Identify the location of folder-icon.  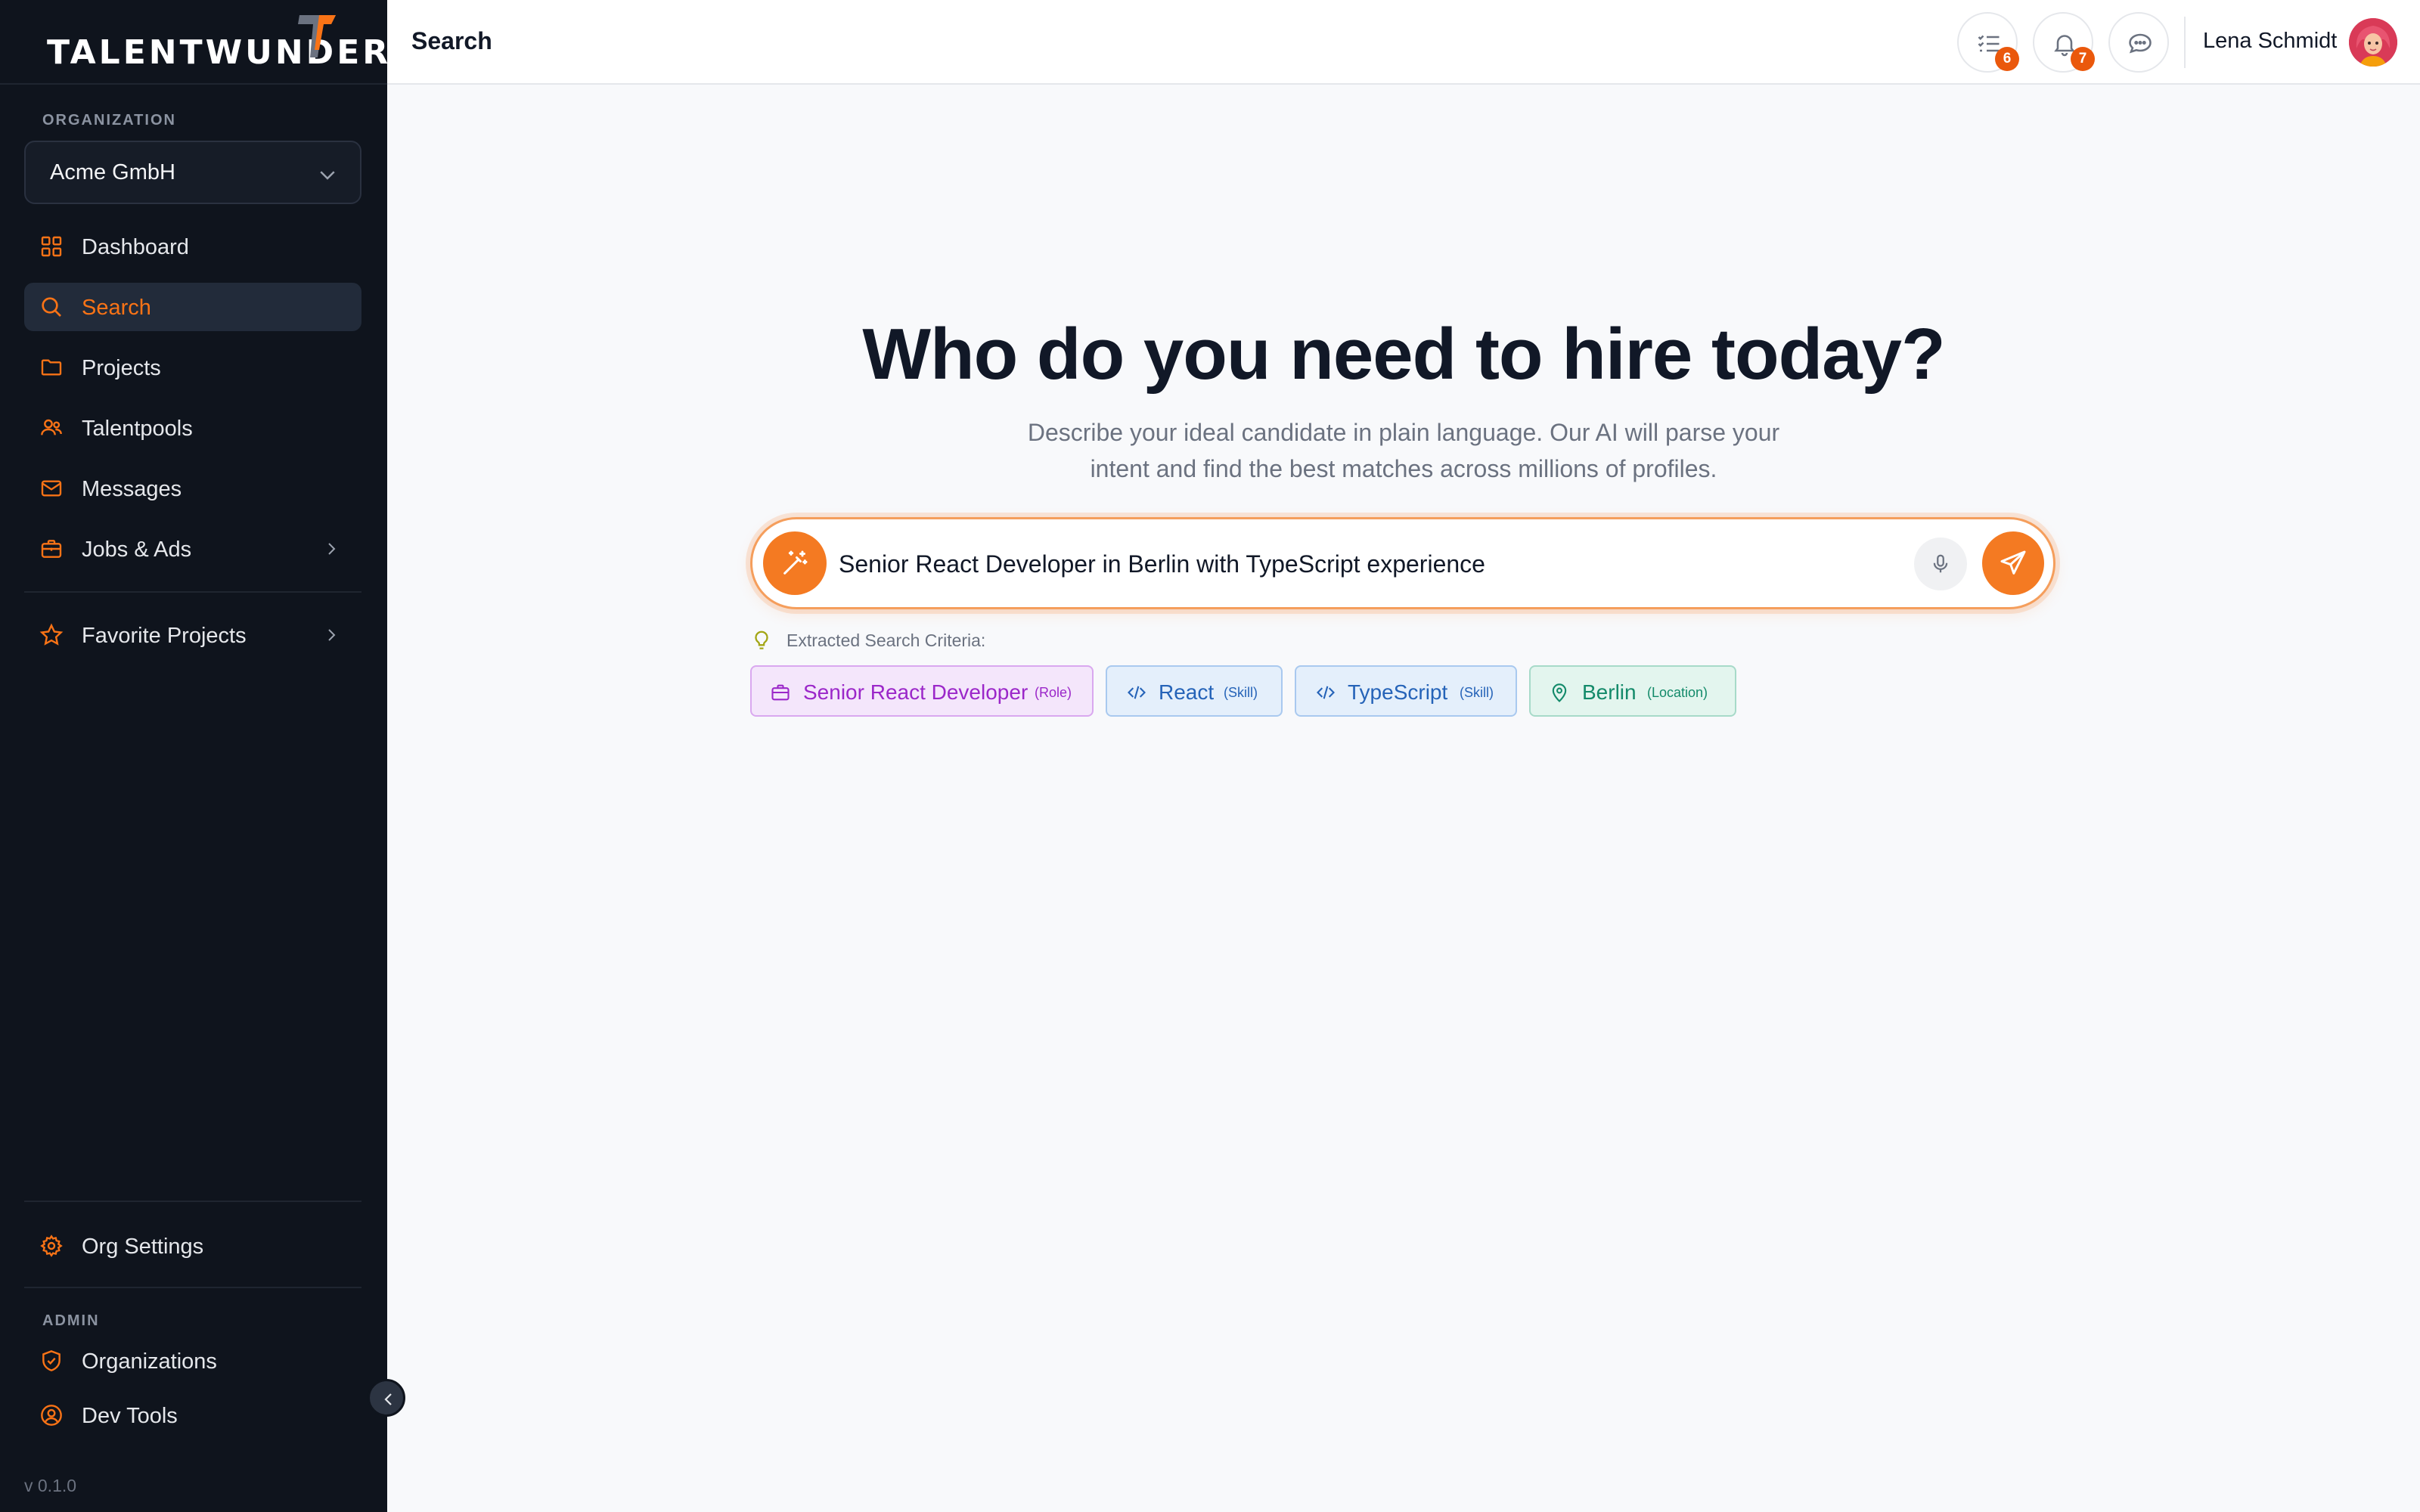
(51, 367).